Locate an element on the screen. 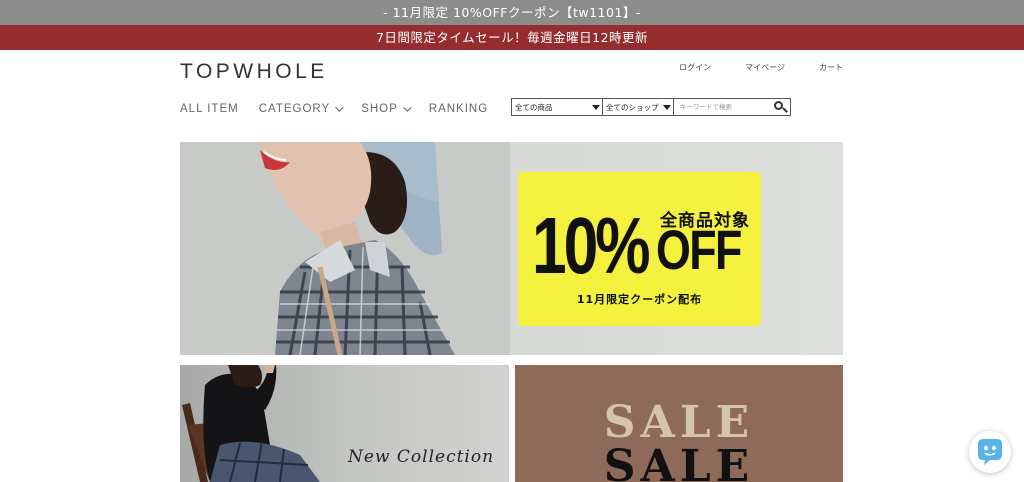  chat-button is located at coordinates (990, 452).